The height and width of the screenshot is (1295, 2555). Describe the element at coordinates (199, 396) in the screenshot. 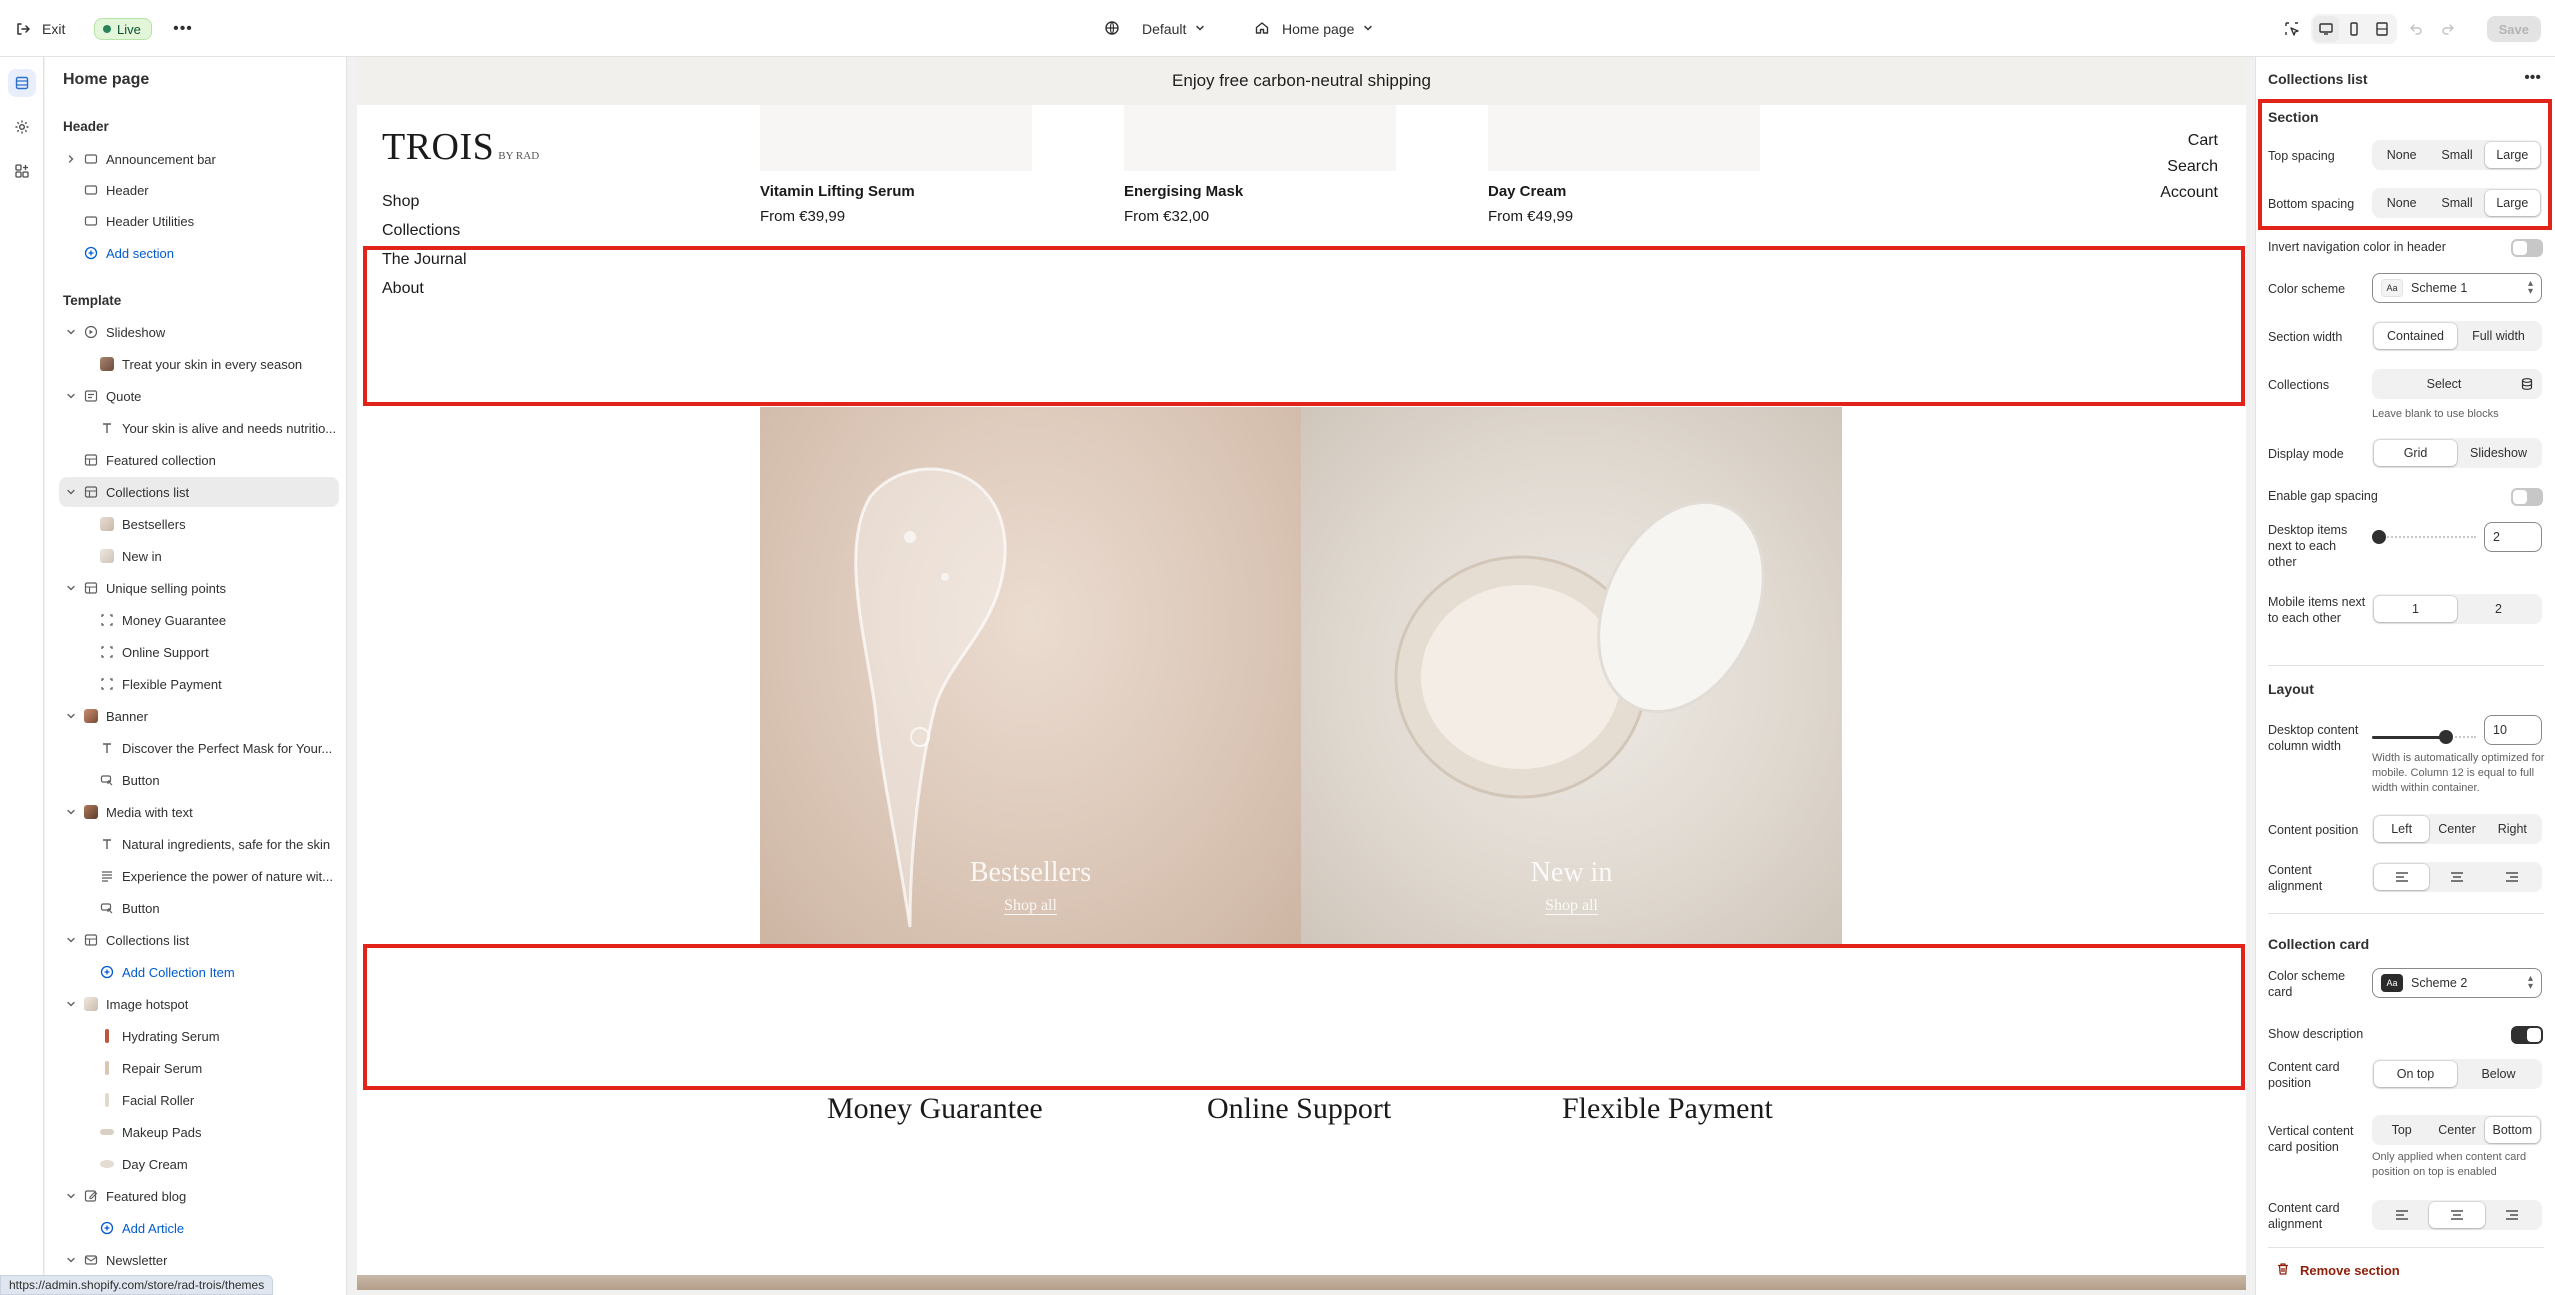

I see `tree-item-quote: Quote` at that location.